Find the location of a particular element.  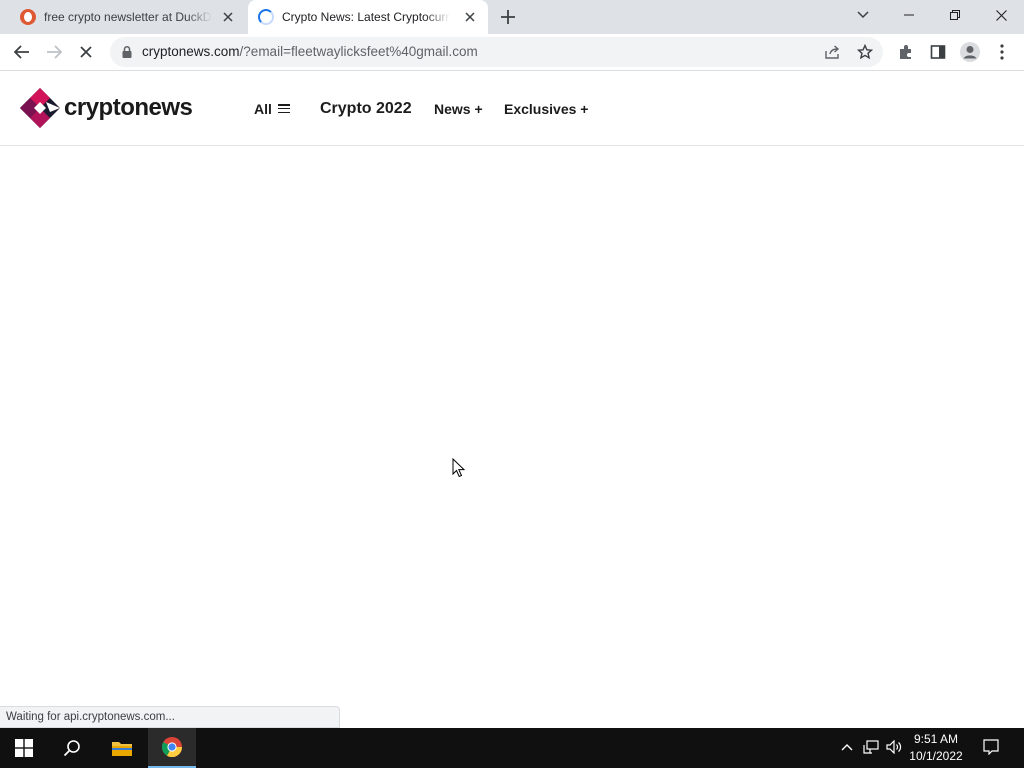

tab-duckduckgo: free crypto newsletter at DuckDuckGo is located at coordinates (127, 17).